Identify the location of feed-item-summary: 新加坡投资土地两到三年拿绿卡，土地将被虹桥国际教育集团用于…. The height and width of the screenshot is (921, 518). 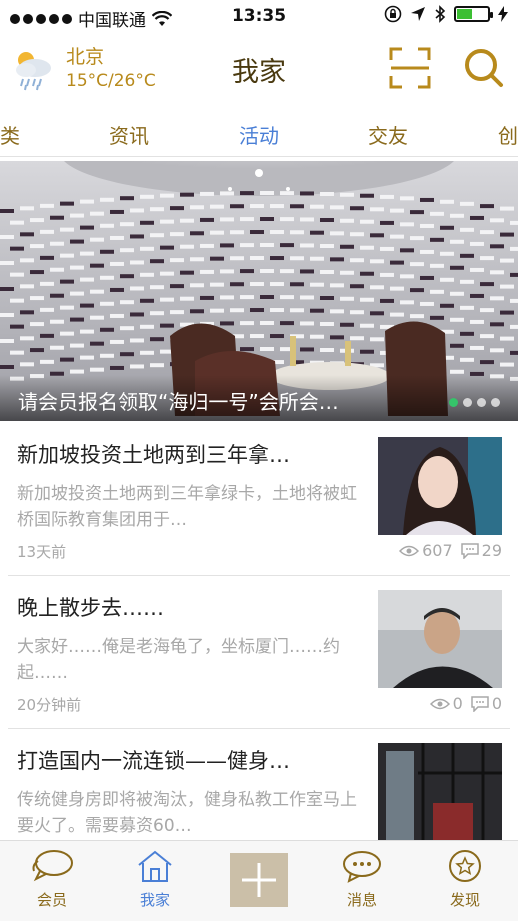
(187, 507).